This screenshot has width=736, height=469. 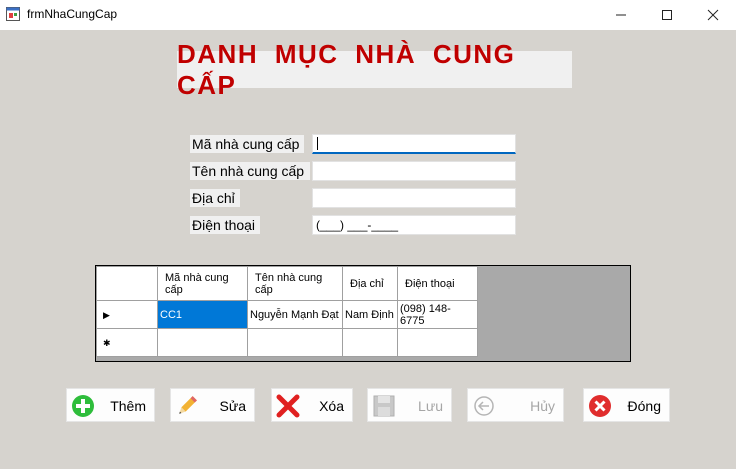 What do you see at coordinates (414, 171) in the screenshot?
I see `supplier-name-input` at bounding box center [414, 171].